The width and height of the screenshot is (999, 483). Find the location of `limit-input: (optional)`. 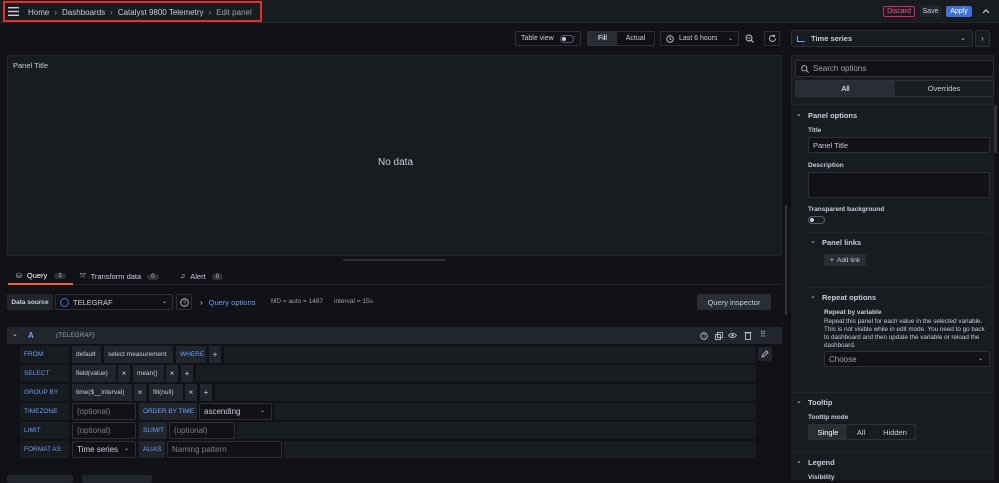

limit-input: (optional) is located at coordinates (104, 430).